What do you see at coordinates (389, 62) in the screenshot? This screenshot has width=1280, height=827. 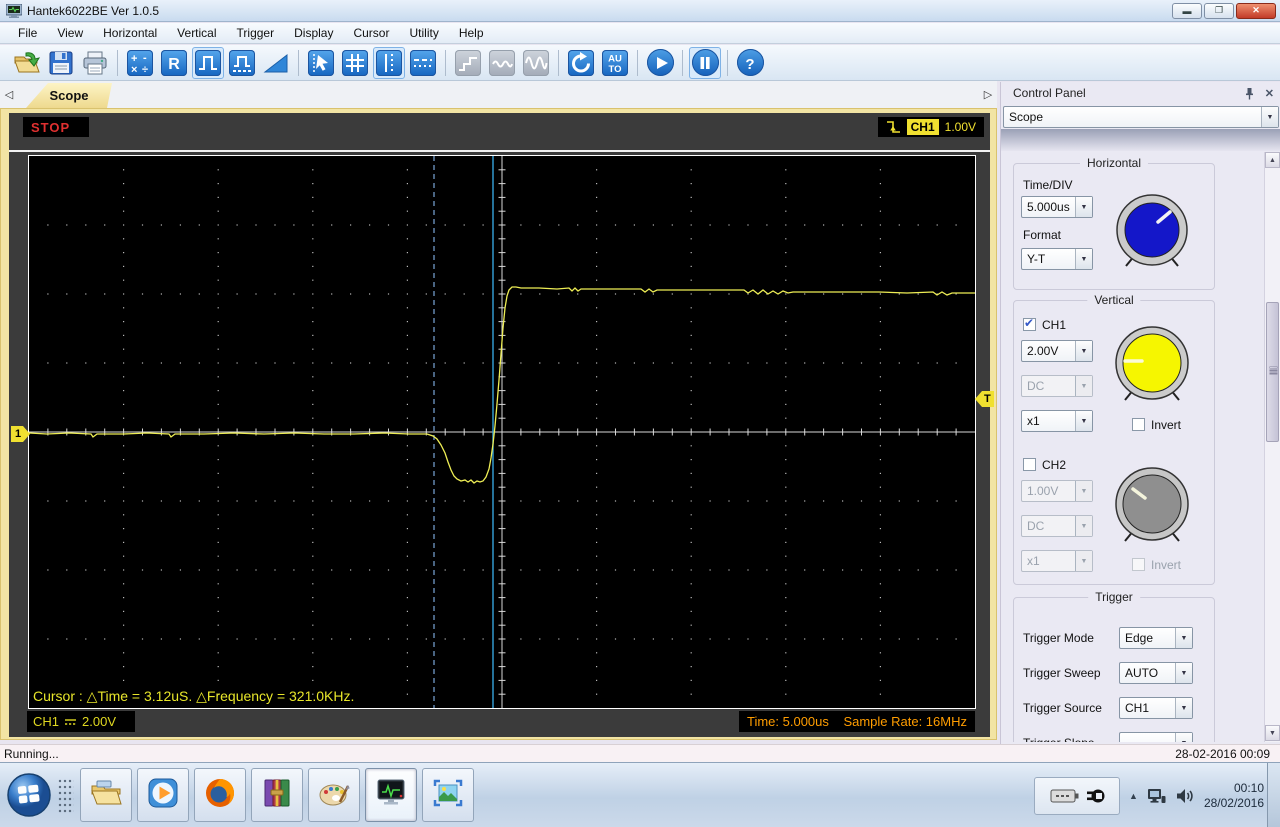 I see `vertical-cursor-icon` at bounding box center [389, 62].